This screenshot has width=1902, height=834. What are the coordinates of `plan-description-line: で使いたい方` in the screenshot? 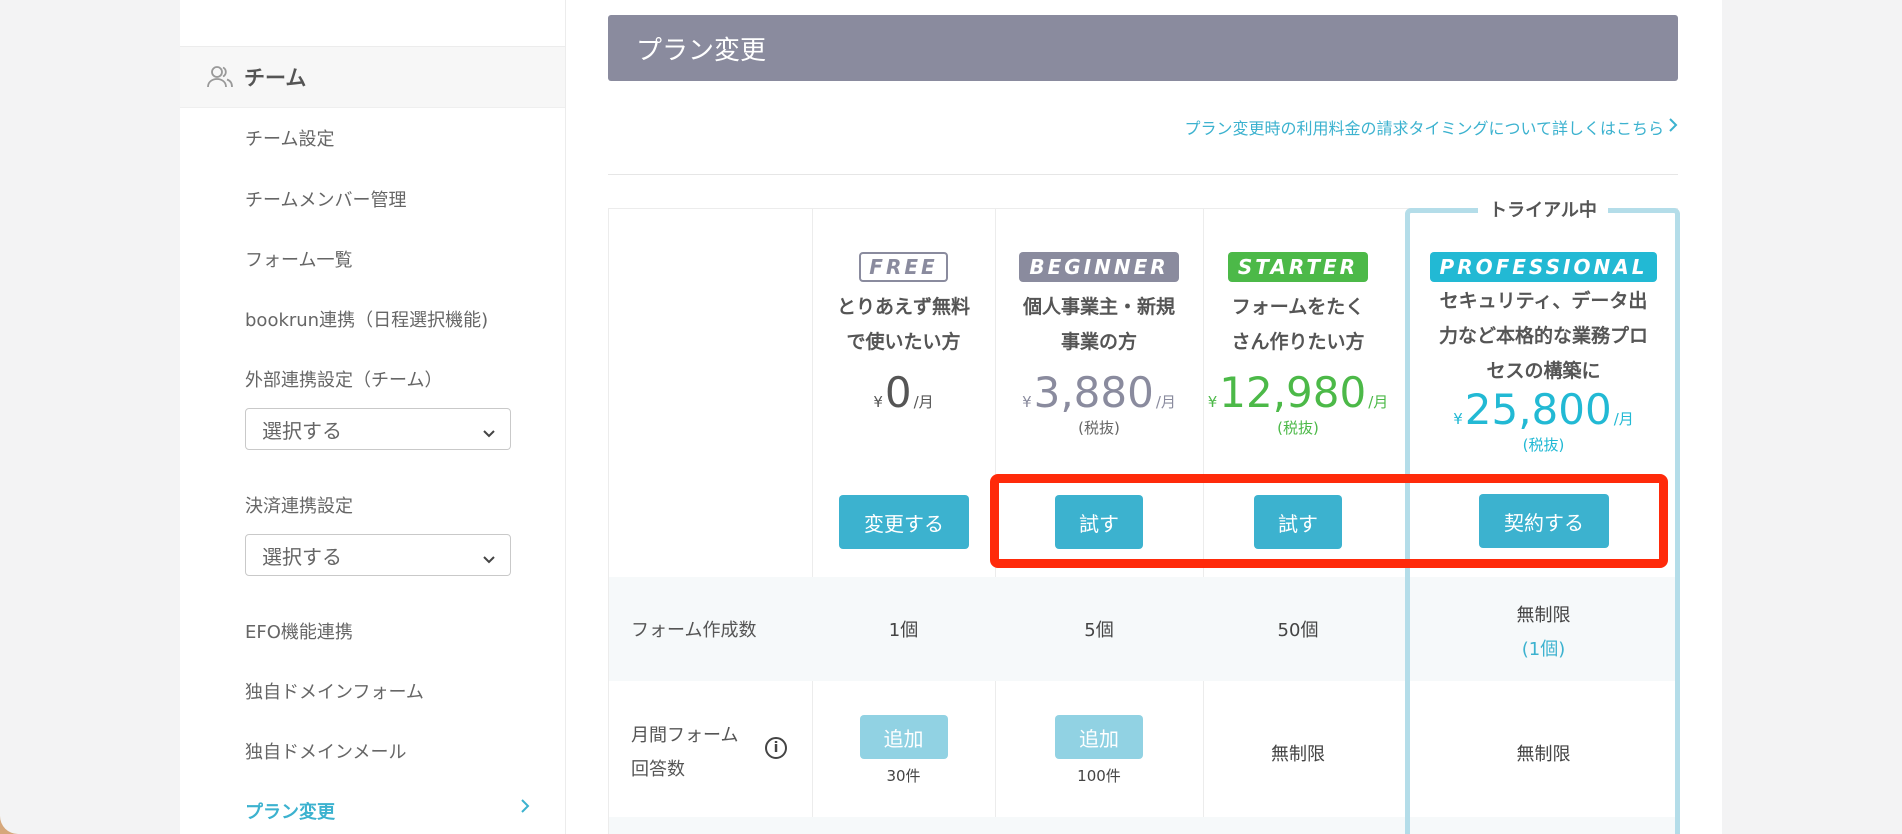 It's located at (903, 342).